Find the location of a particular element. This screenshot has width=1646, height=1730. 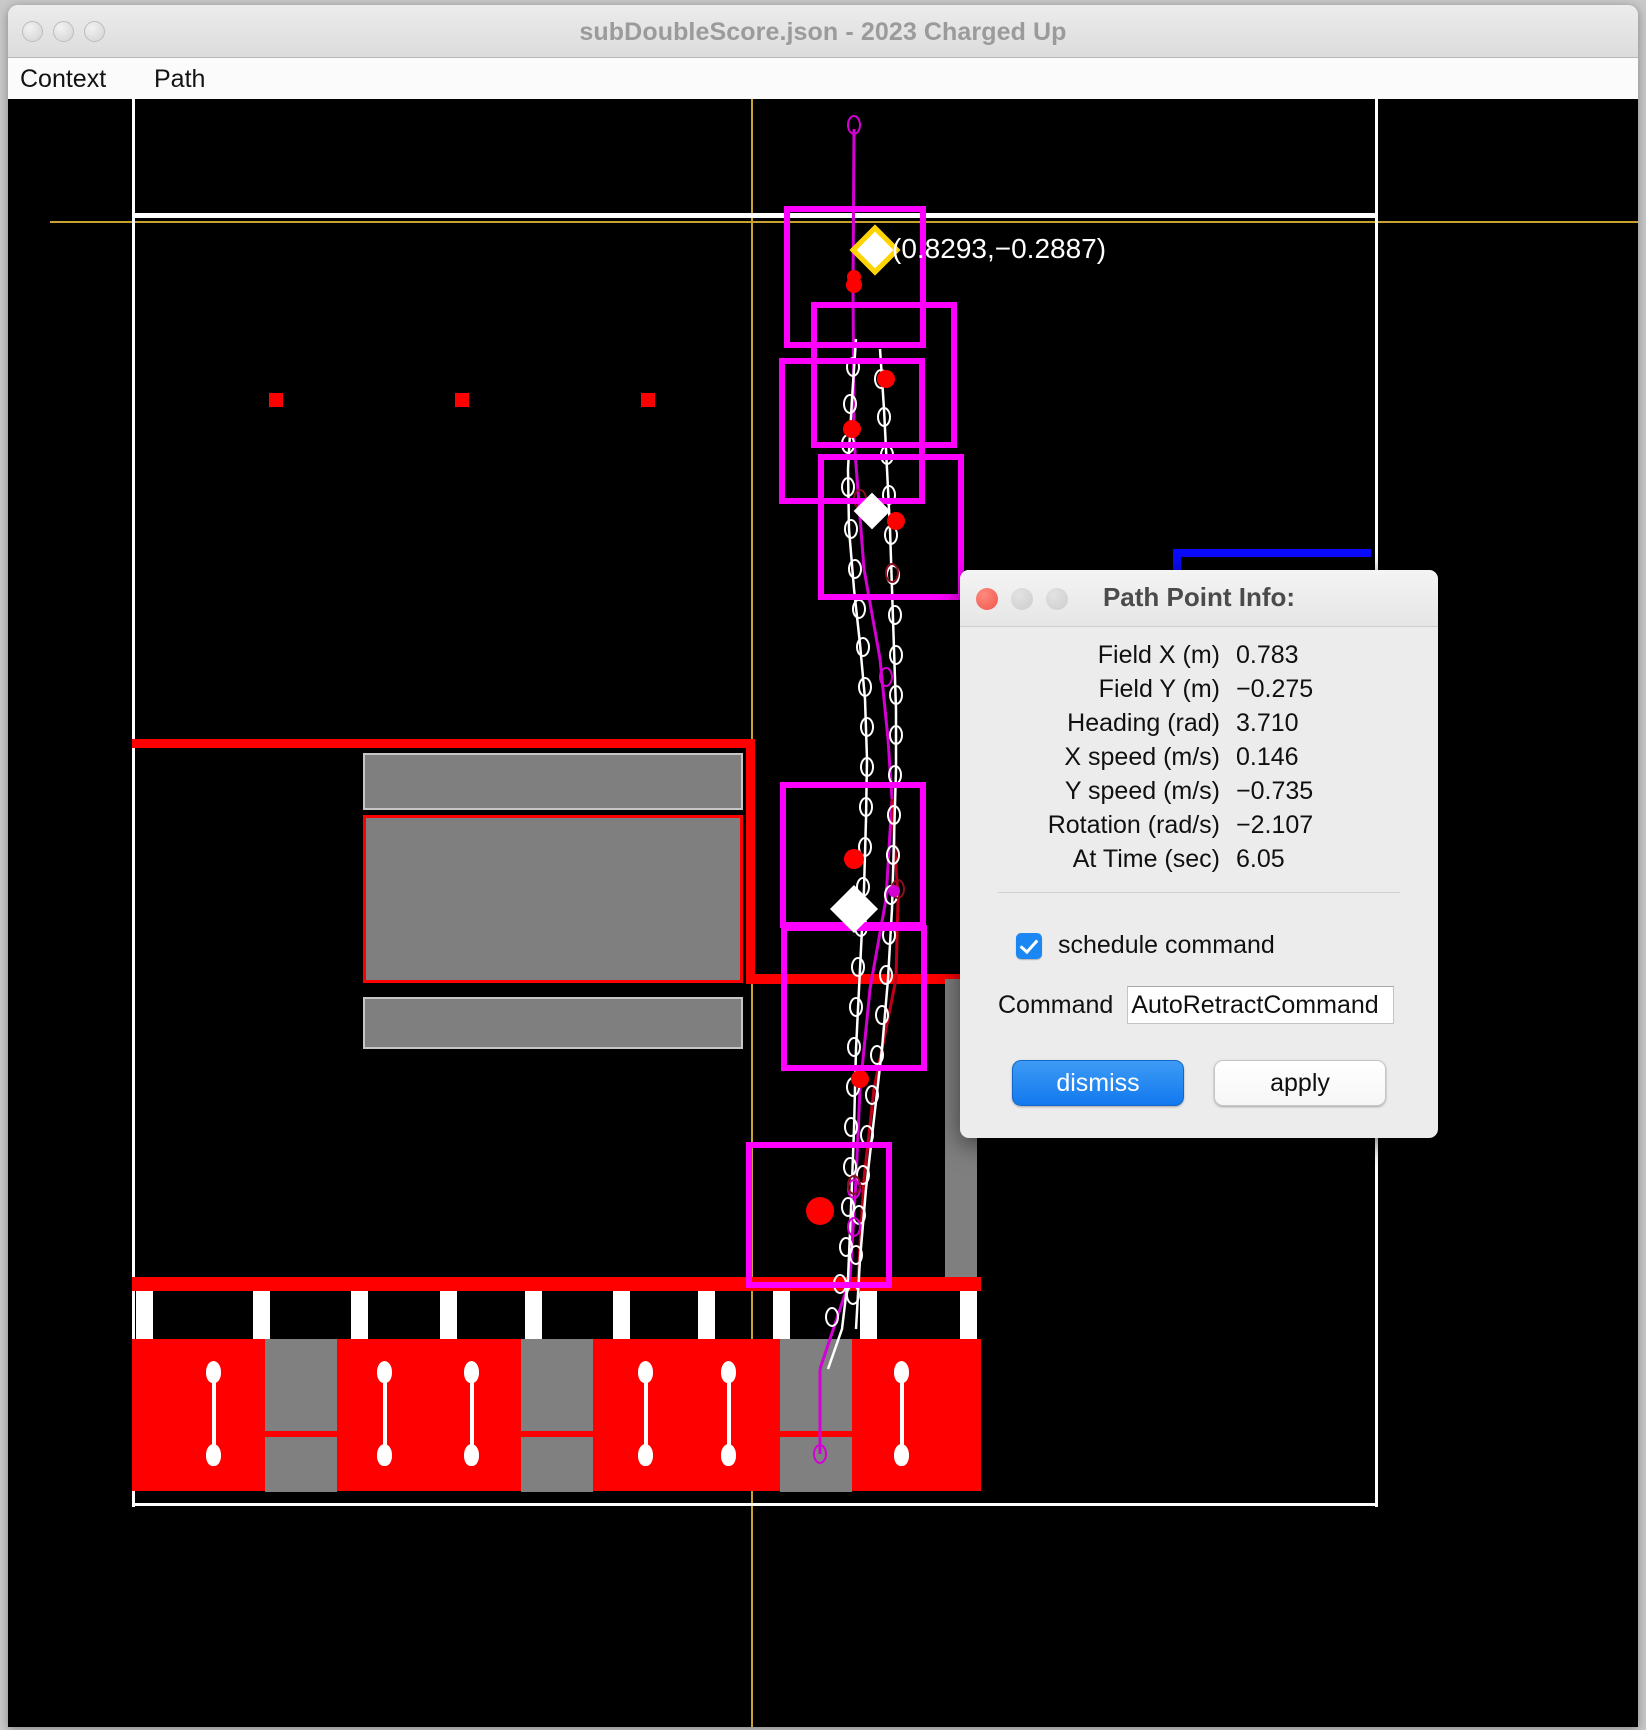

coordinate-readout: (0.8293,−0.2887) is located at coordinates (999, 248).